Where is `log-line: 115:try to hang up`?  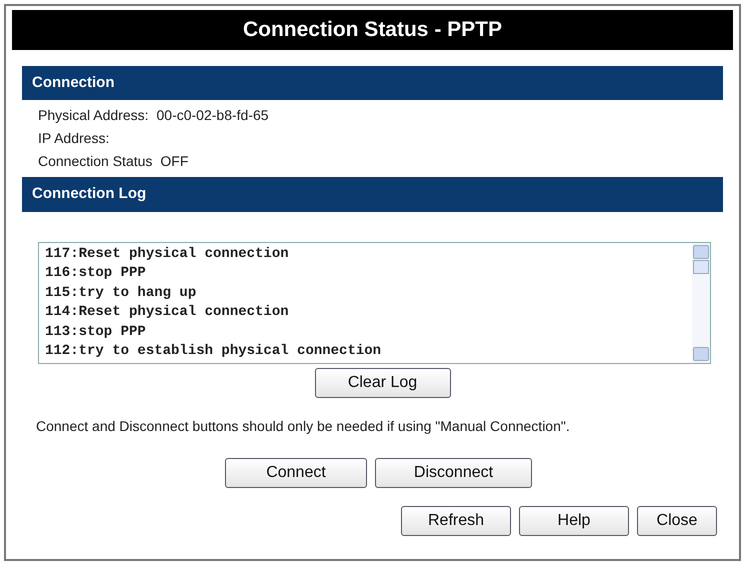
log-line: 115:try to hang up is located at coordinates (121, 293).